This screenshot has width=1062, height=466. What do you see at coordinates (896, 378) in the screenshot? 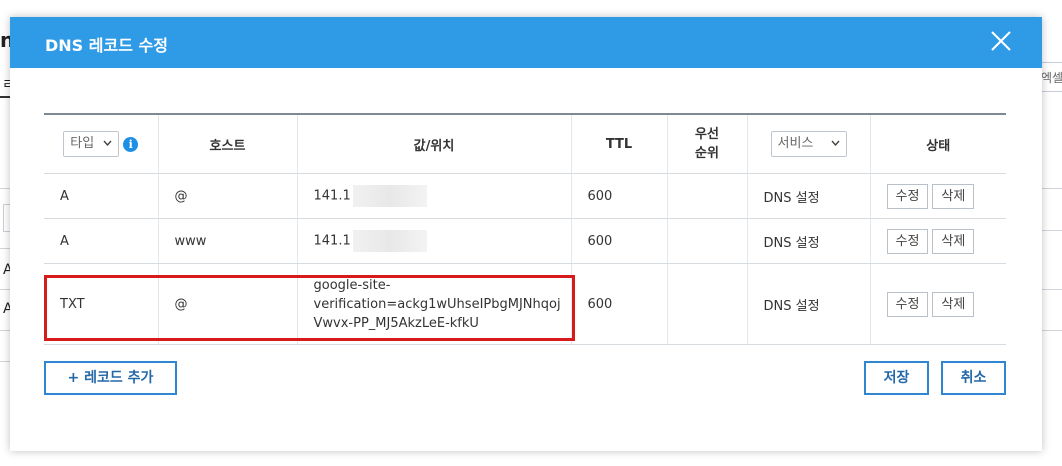
I see `save-button: 저장` at bounding box center [896, 378].